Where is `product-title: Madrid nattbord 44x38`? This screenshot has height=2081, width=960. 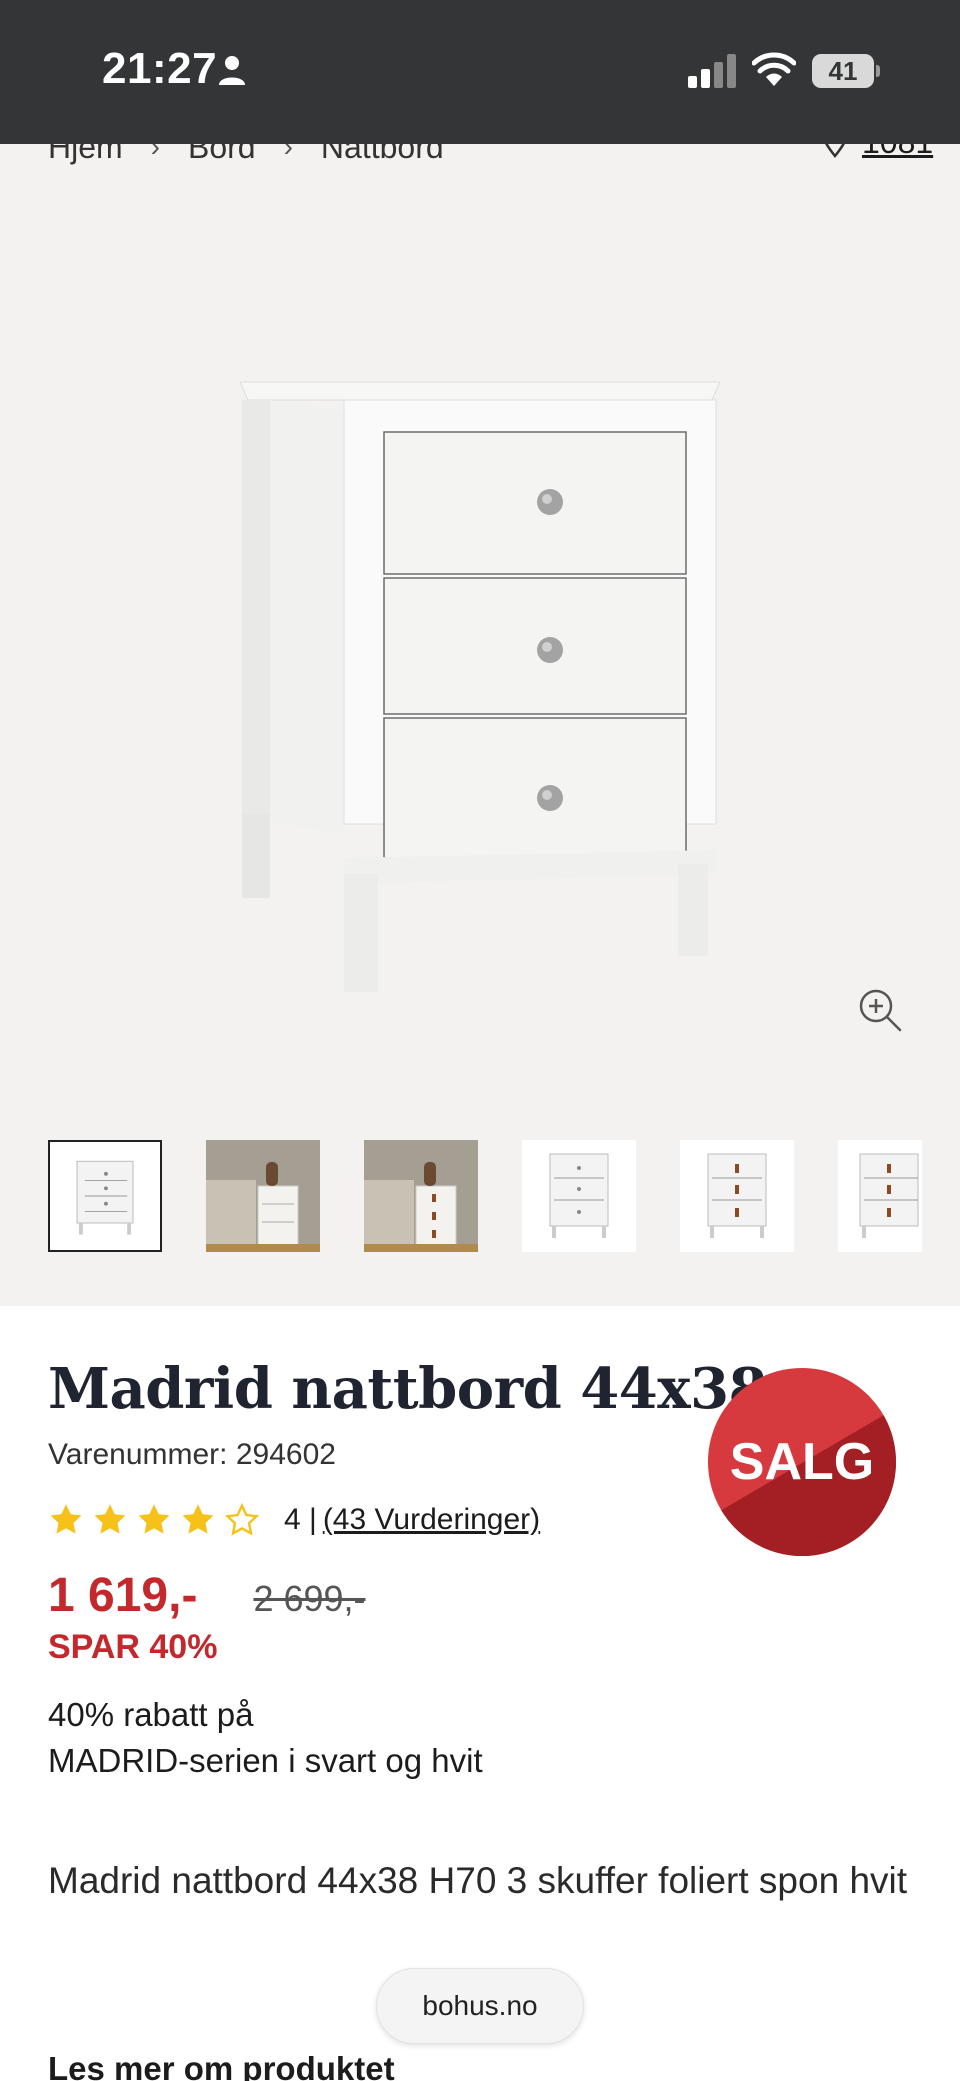
product-title: Madrid nattbord 44x38 is located at coordinates (408, 1389).